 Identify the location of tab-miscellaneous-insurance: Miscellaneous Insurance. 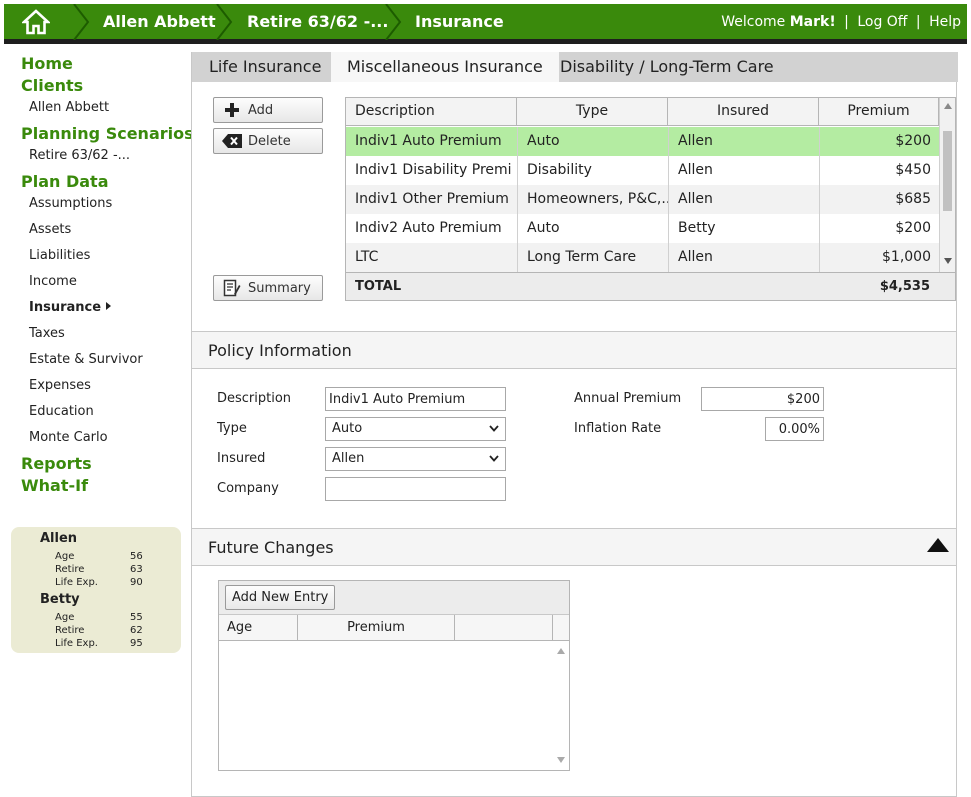
(445, 67).